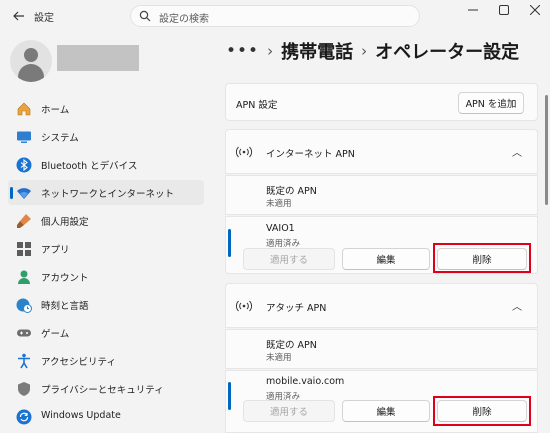 The width and height of the screenshot is (550, 433). Describe the element at coordinates (78, 362) in the screenshot. I see `sidebar-item-label: アクセシビリティ` at that location.